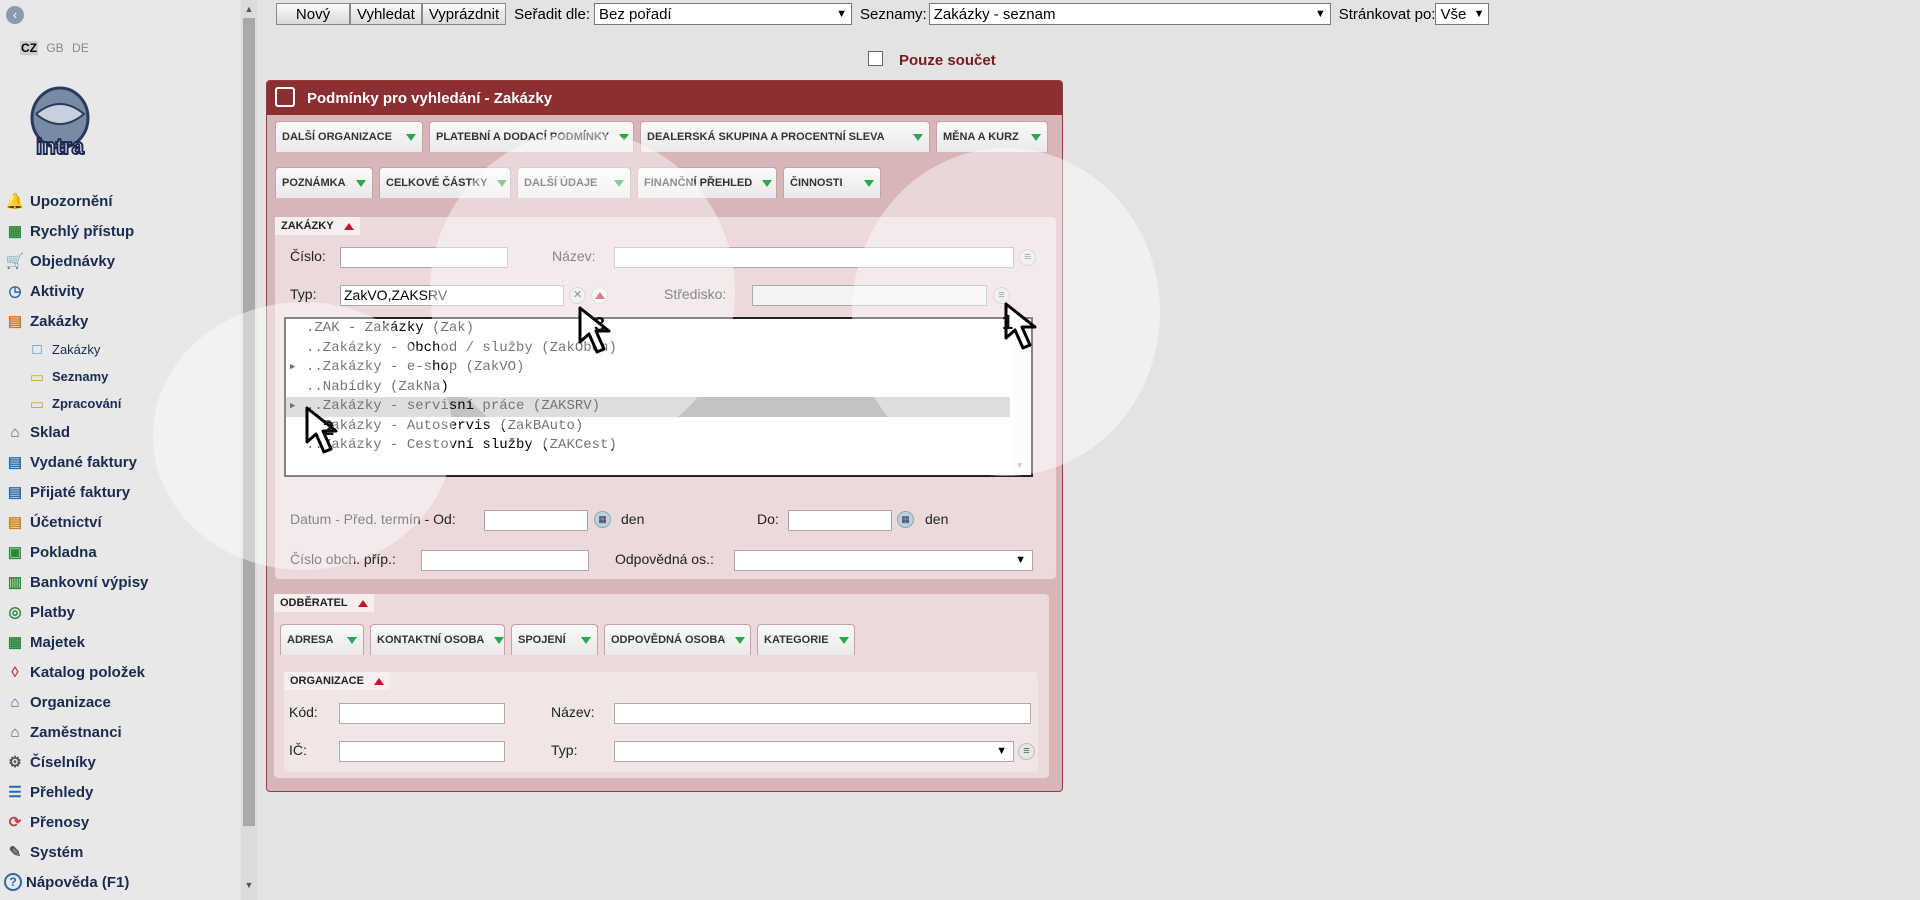 The width and height of the screenshot is (1920, 900). Describe the element at coordinates (303, 294) in the screenshot. I see `typ-label: Typ:` at that location.